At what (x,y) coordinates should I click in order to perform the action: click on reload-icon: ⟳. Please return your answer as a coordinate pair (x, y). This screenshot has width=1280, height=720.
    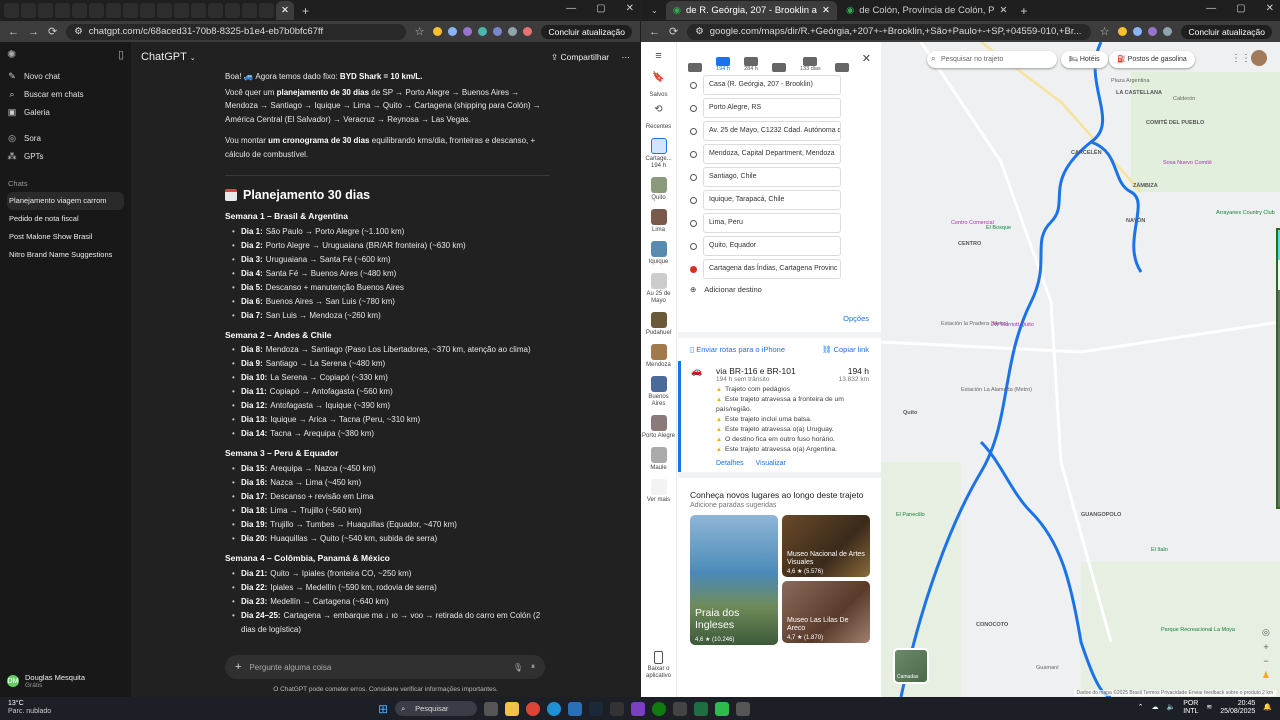
    Looking at the image, I should click on (673, 31).